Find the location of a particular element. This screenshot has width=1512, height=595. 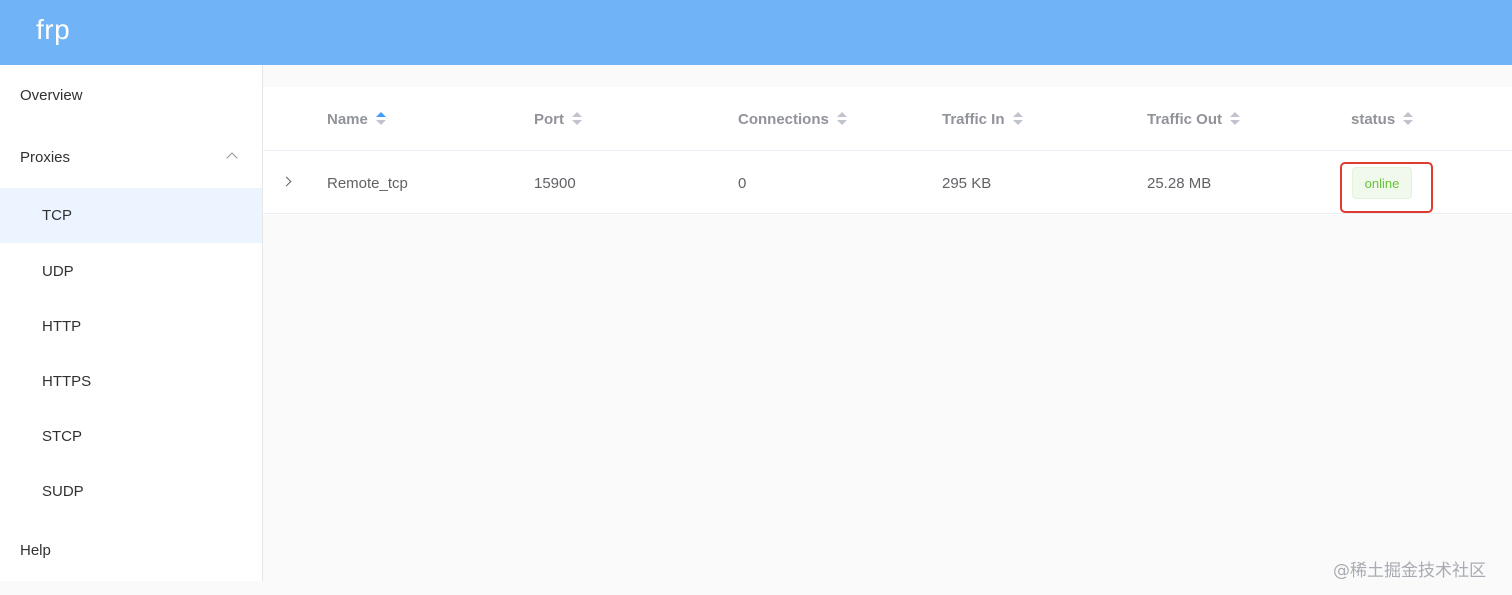

cell-connections: 0 is located at coordinates (742, 183).